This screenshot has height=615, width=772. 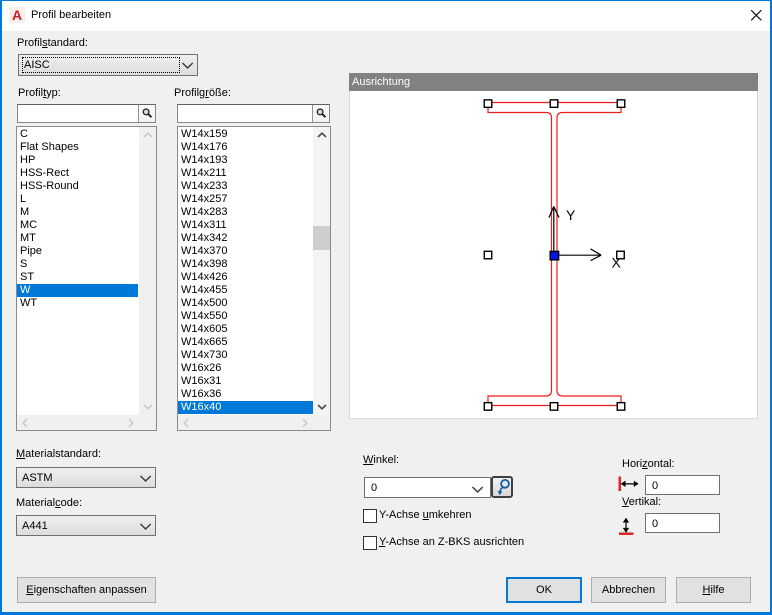 What do you see at coordinates (571, 215) in the screenshot?
I see `svg-text: Y` at bounding box center [571, 215].